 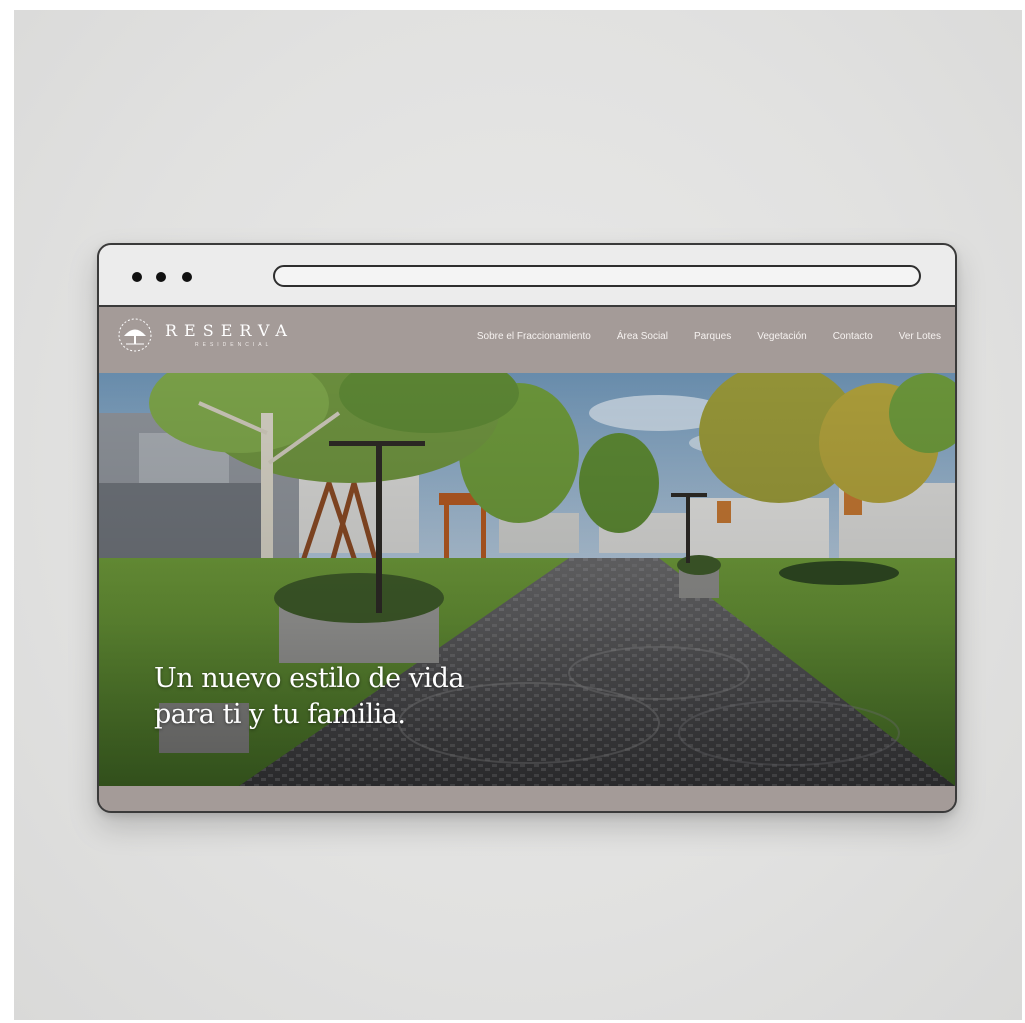 What do you see at coordinates (229, 330) in the screenshot?
I see `brand-name: RESERVA` at bounding box center [229, 330].